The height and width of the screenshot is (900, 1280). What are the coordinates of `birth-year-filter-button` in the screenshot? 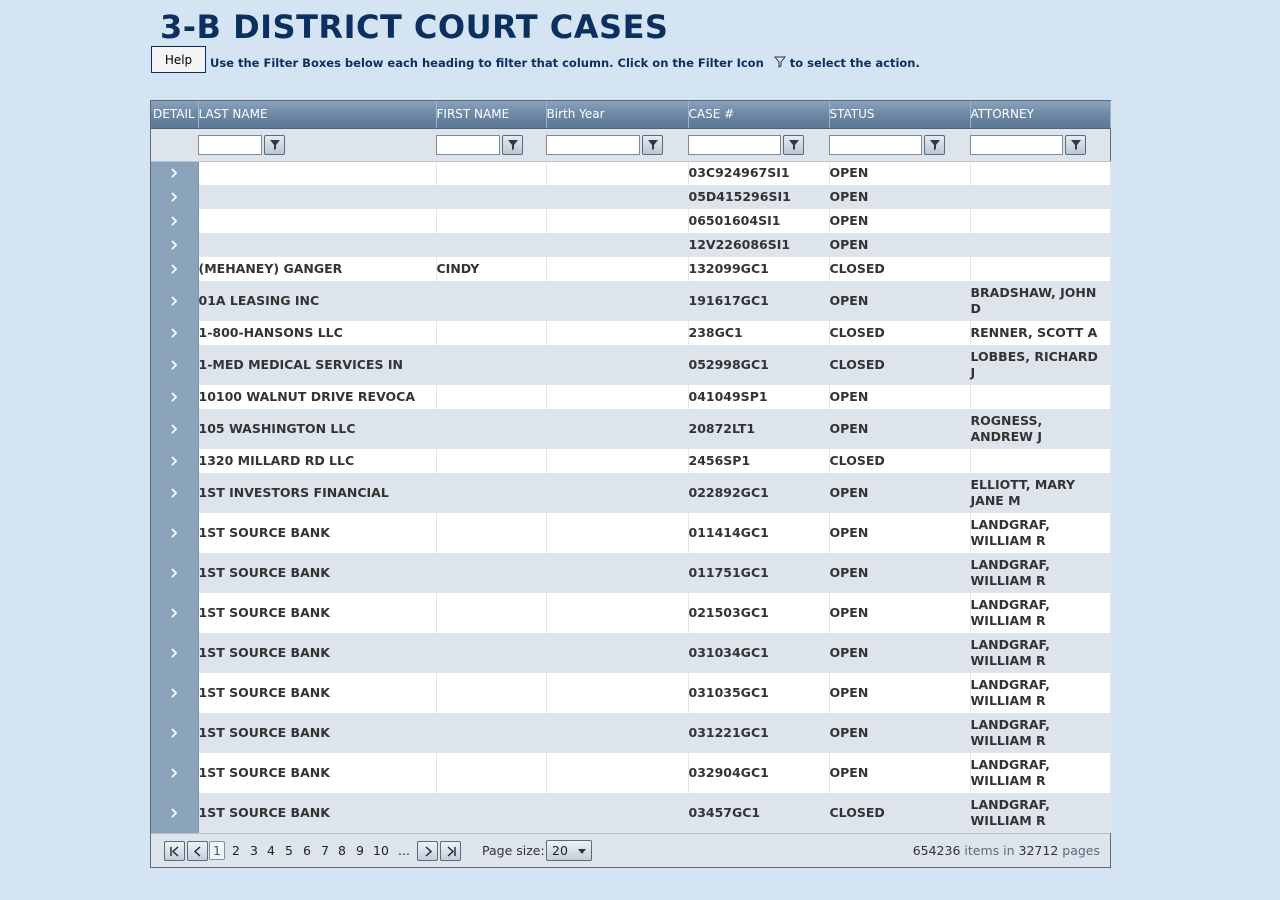 It's located at (652, 144).